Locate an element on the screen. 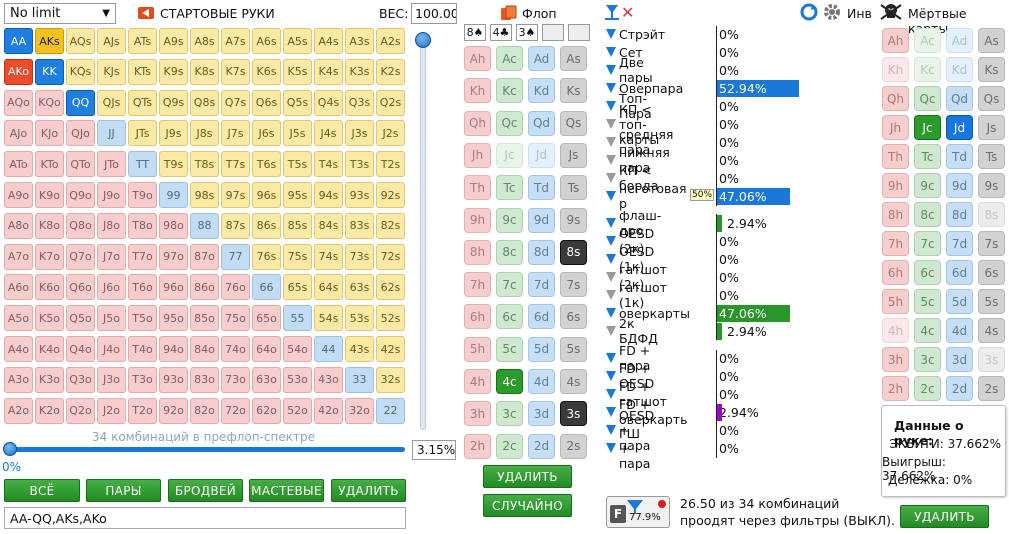 This screenshot has width=1009, height=534. hand-cell-A8s: A8s is located at coordinates (204, 41).